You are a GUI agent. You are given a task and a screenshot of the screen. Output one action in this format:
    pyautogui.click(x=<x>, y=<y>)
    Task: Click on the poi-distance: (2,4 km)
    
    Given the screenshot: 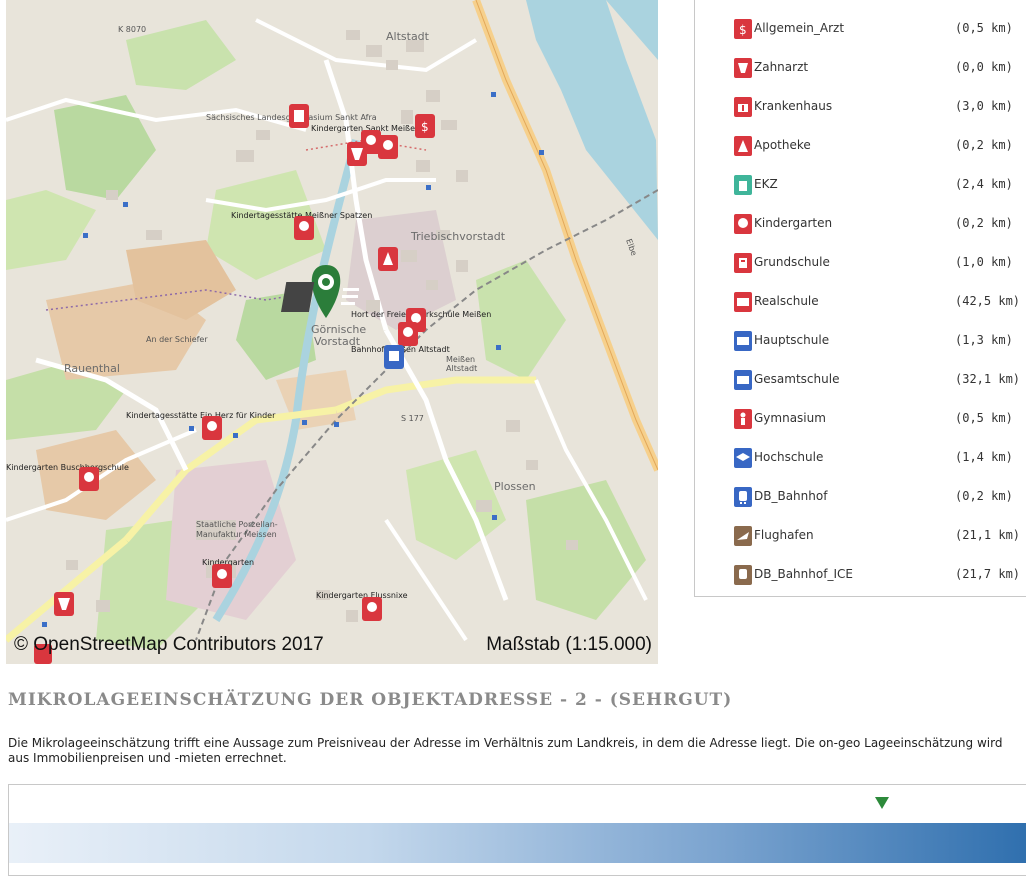 What is the action you would take?
    pyautogui.click(x=984, y=184)
    